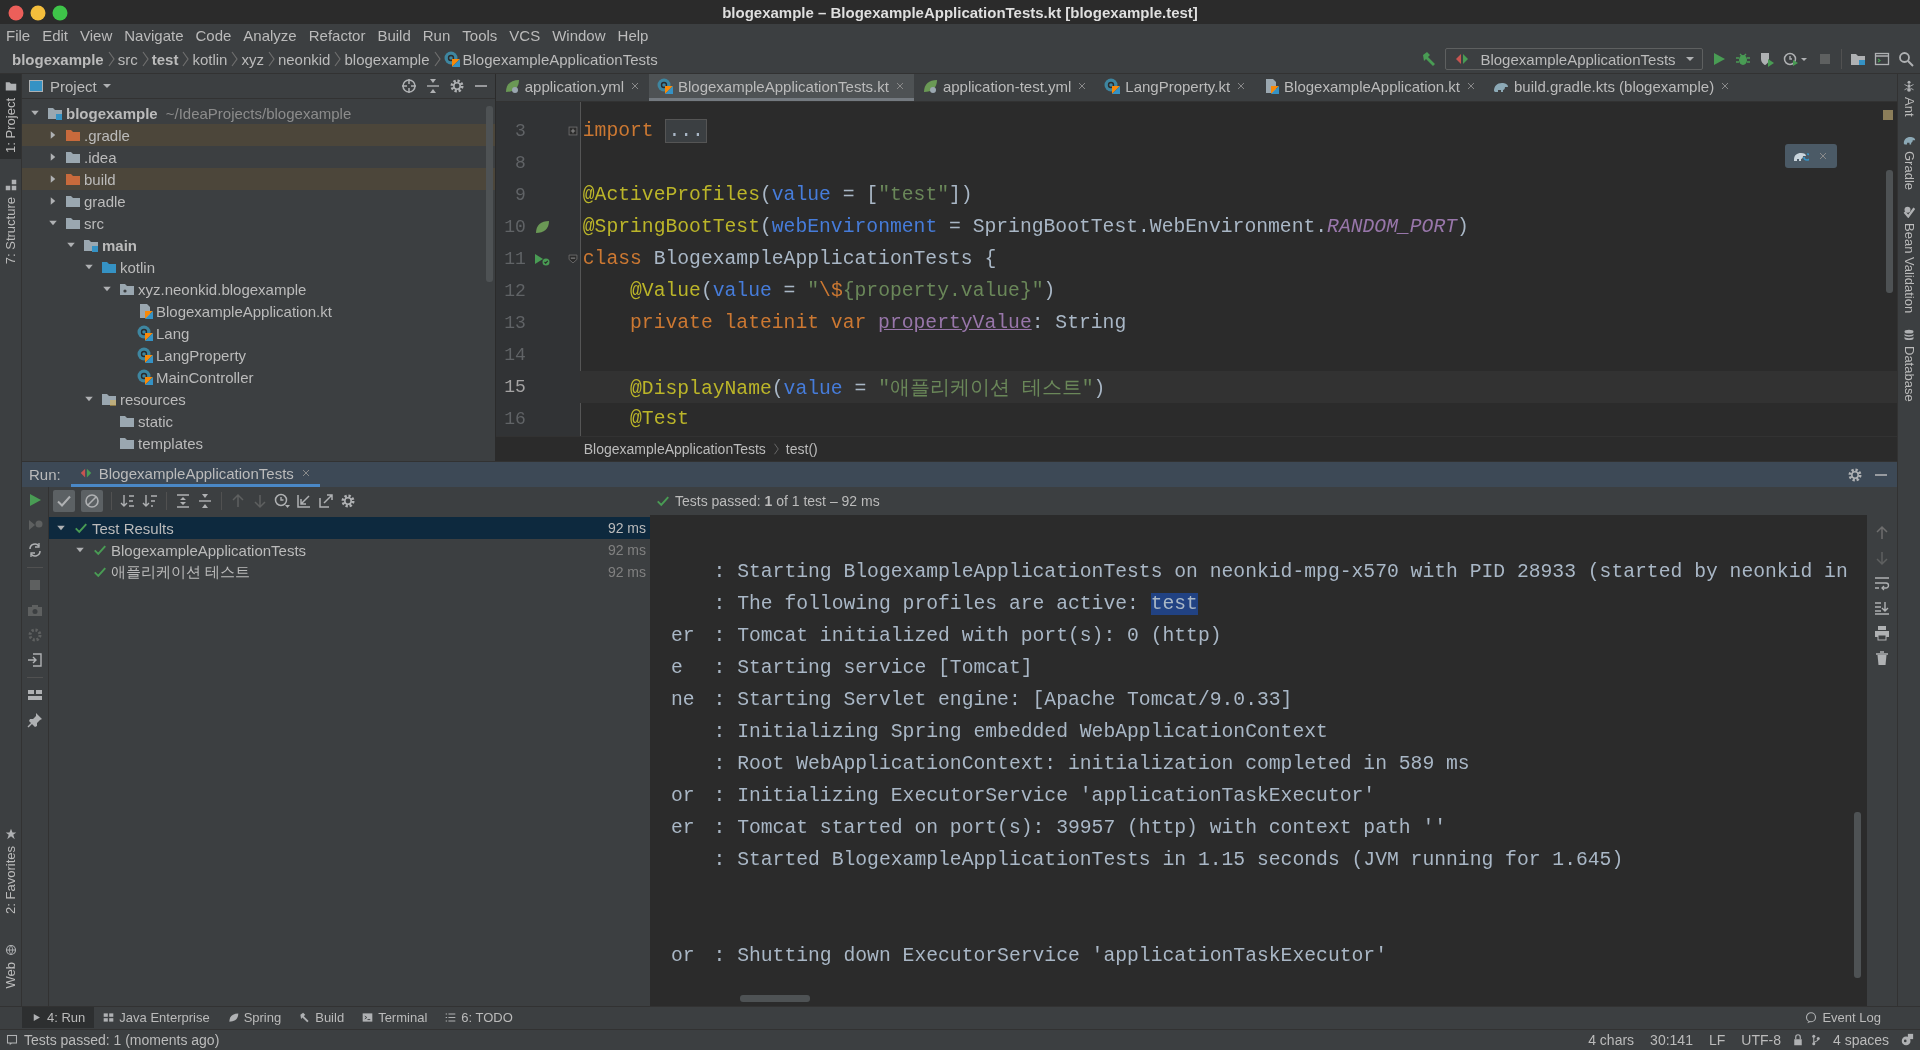 The width and height of the screenshot is (1920, 1050). What do you see at coordinates (337, 35) in the screenshot?
I see `menu-item: Refactor` at bounding box center [337, 35].